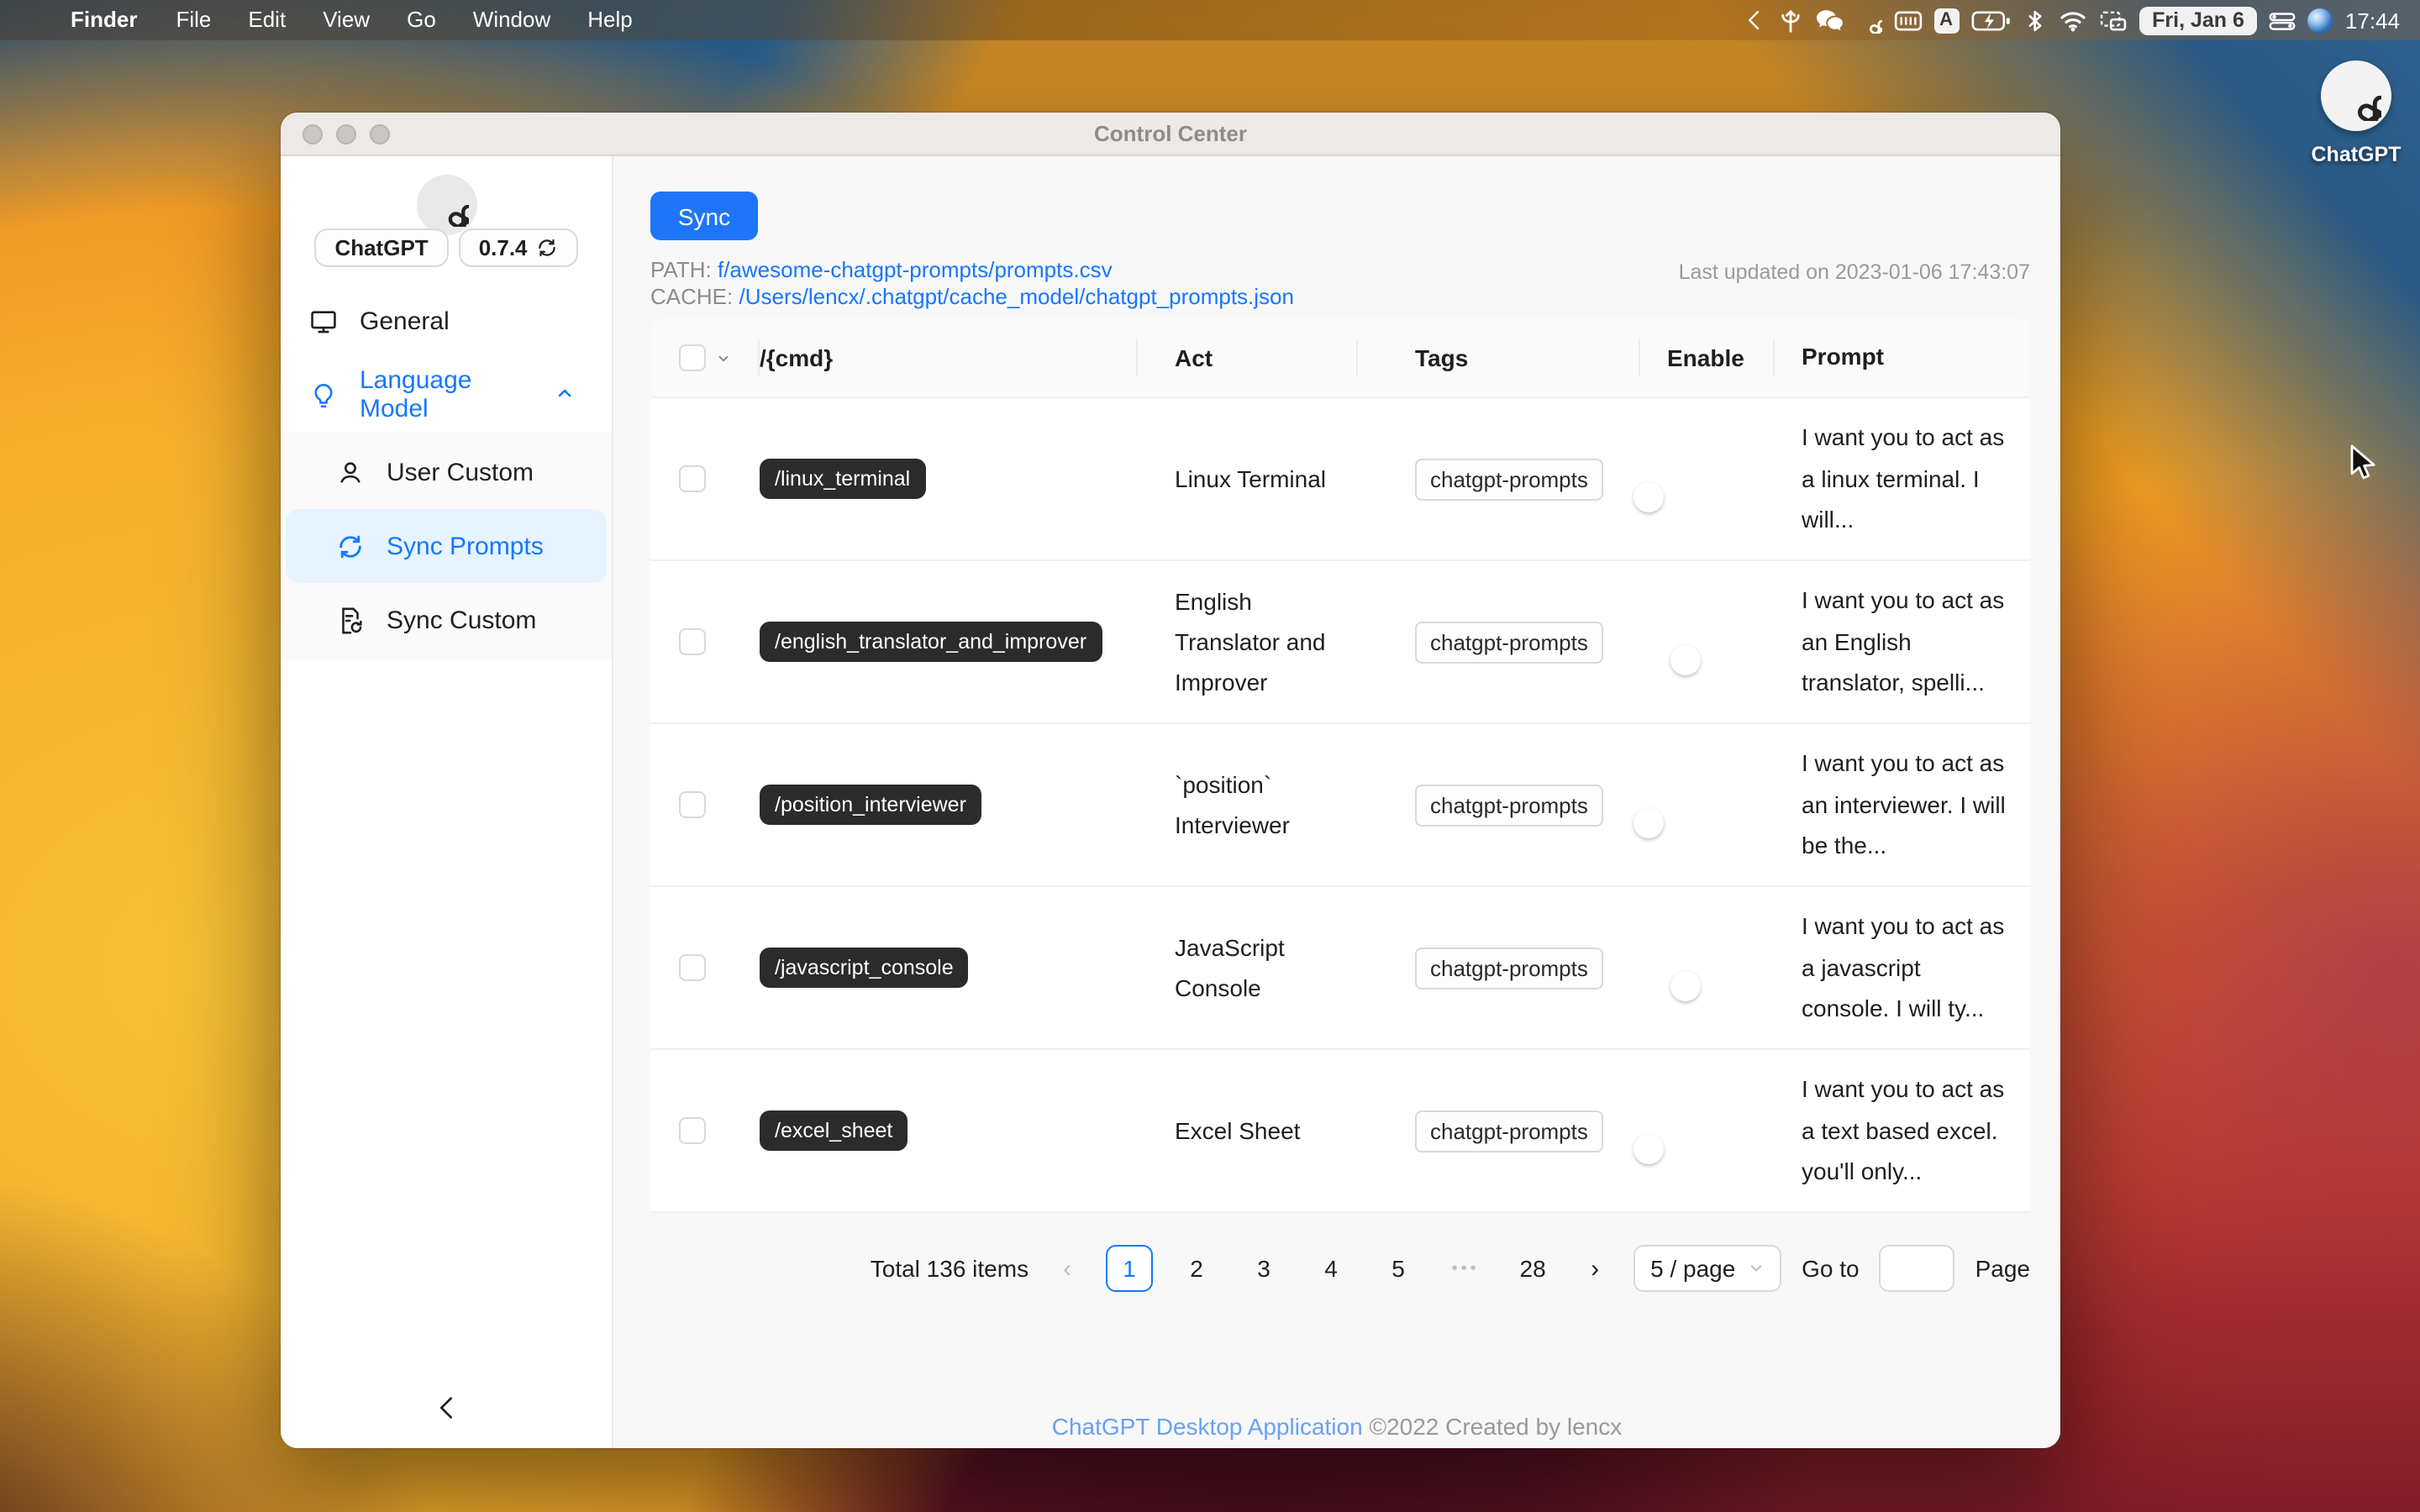 This screenshot has width=2420, height=1512. What do you see at coordinates (950, 1268) in the screenshot?
I see `pagination-total: Total 136 items` at bounding box center [950, 1268].